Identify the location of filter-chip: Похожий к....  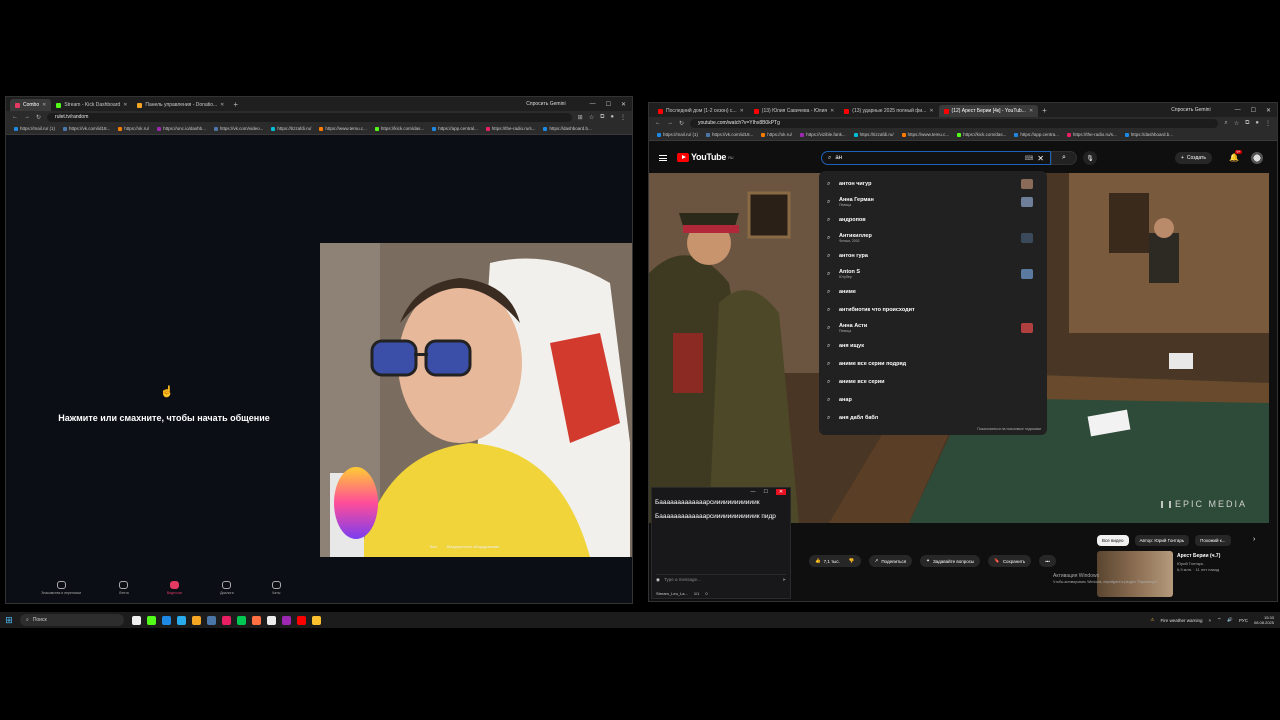
(1213, 540).